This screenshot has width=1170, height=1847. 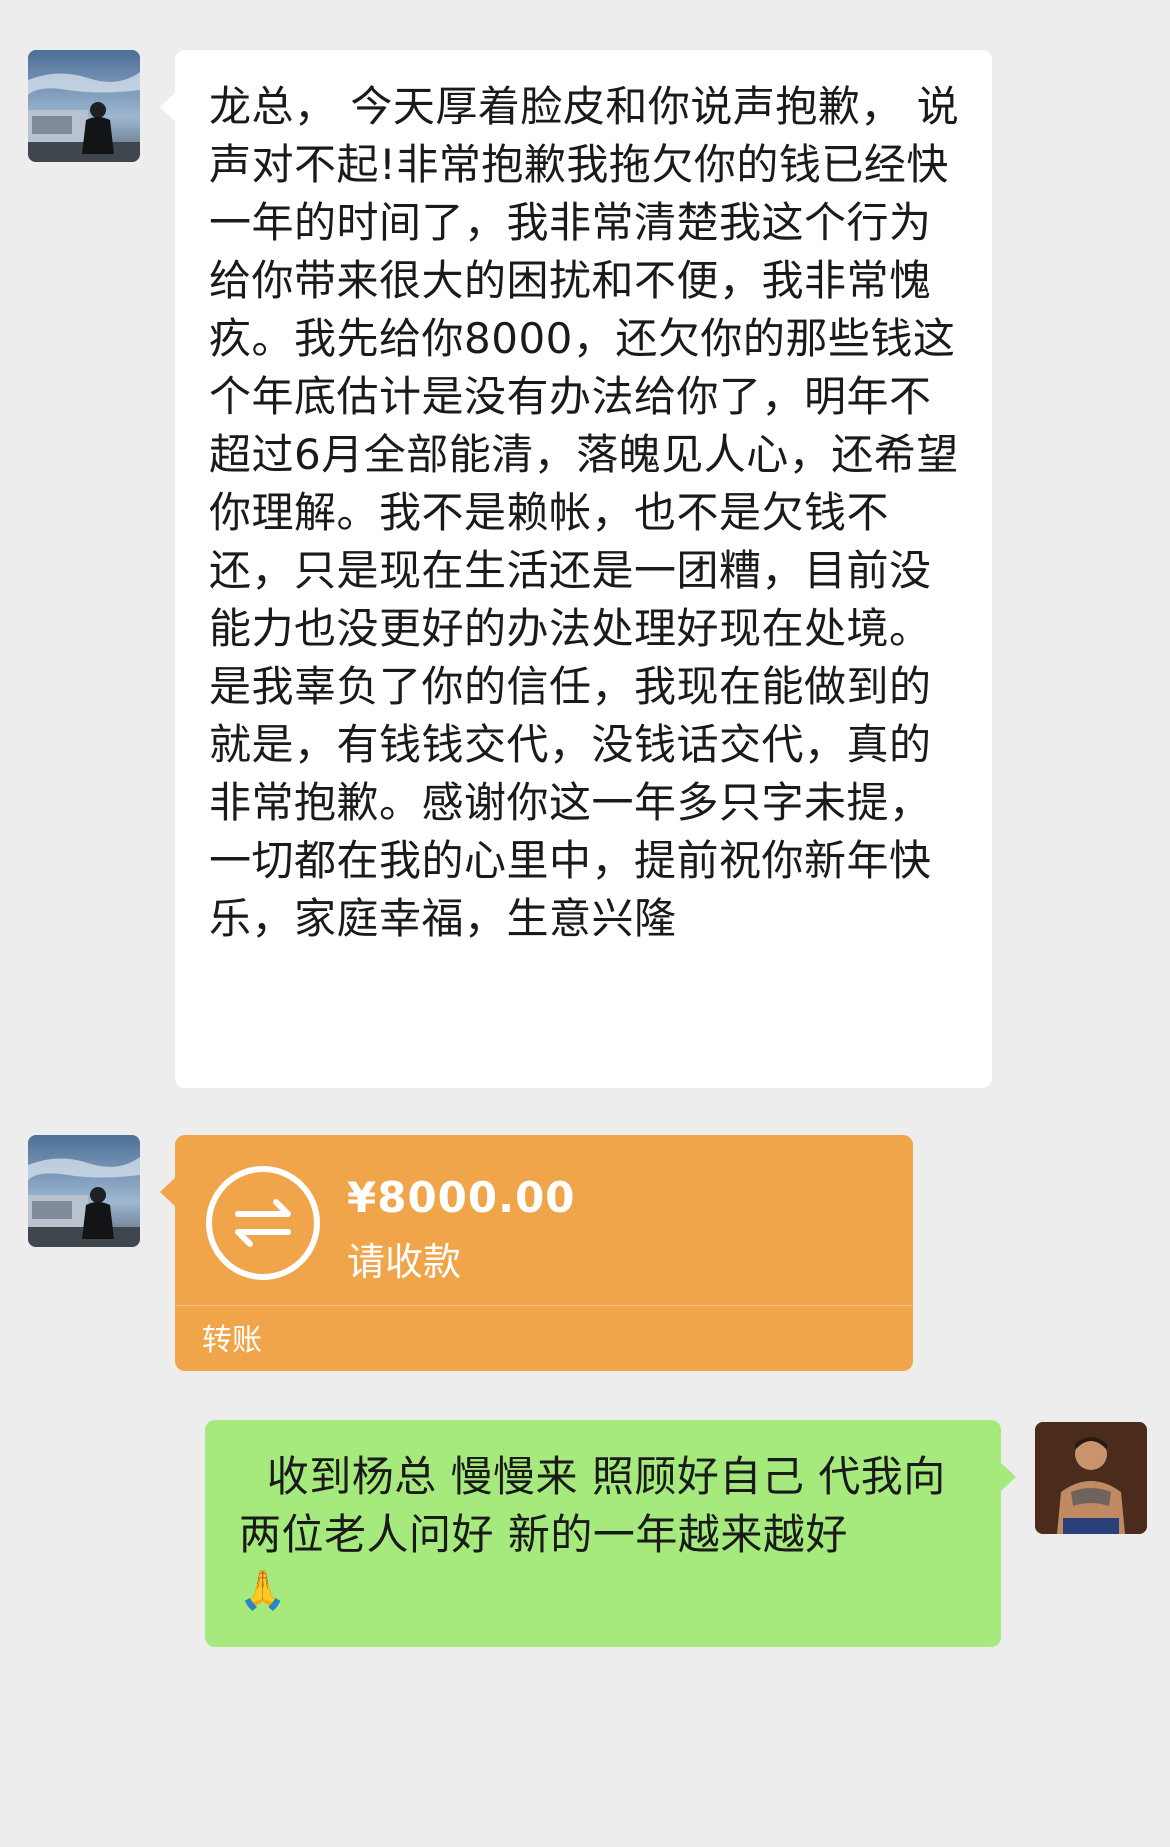 I want to click on outgoing-message-bubble: 收到杨总 慢慢来 照顾好自己 代我向两位老人问好 新的一年越来越好 🙏, so click(x=610, y=1533).